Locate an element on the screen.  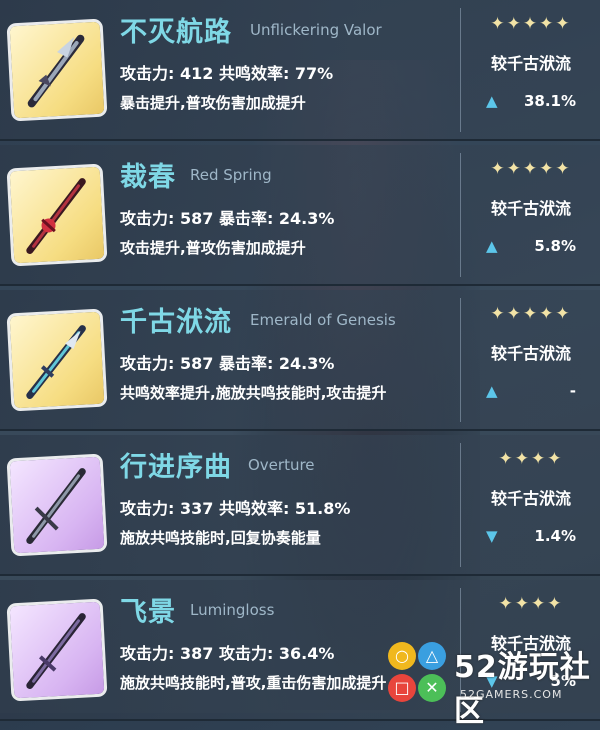
weapon-name-zh: 裁春 is located at coordinates (148, 177).